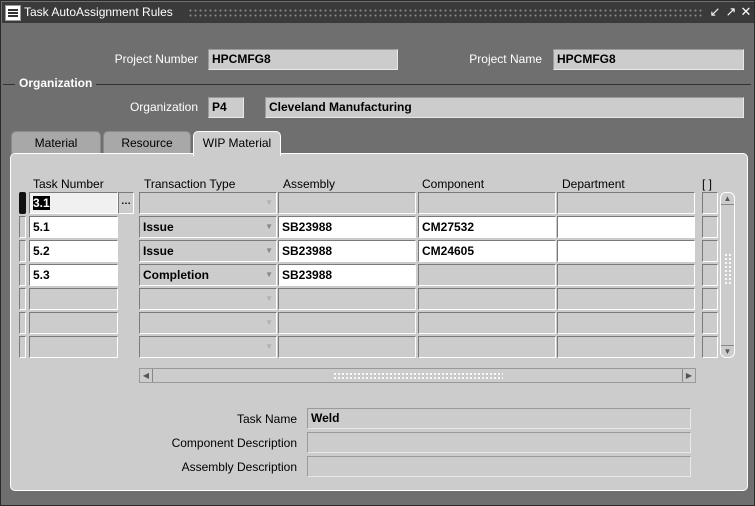 The image size is (755, 506). Describe the element at coordinates (499, 466) in the screenshot. I see `assembly-description-field` at that location.